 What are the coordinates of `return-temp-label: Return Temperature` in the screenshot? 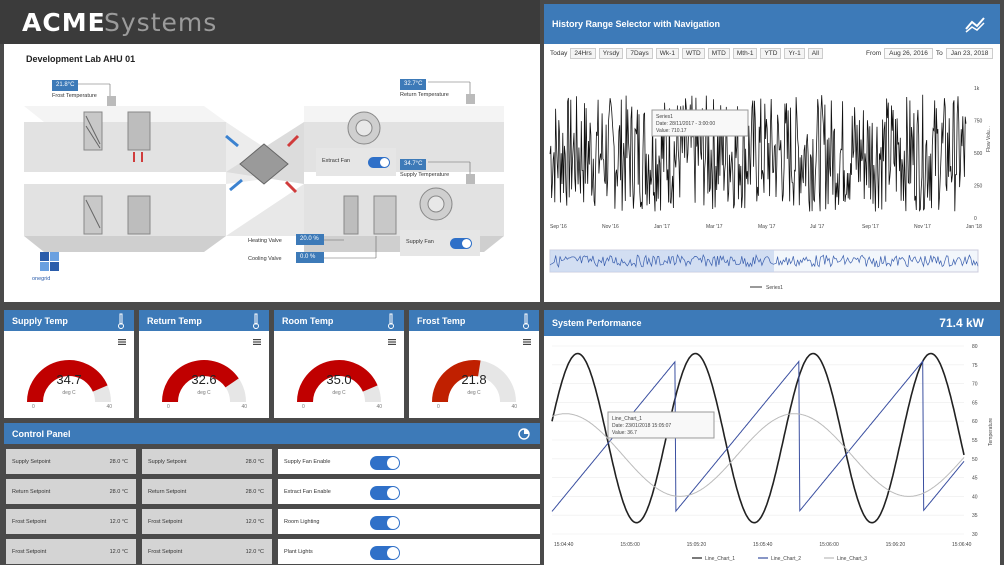 It's located at (424, 95).